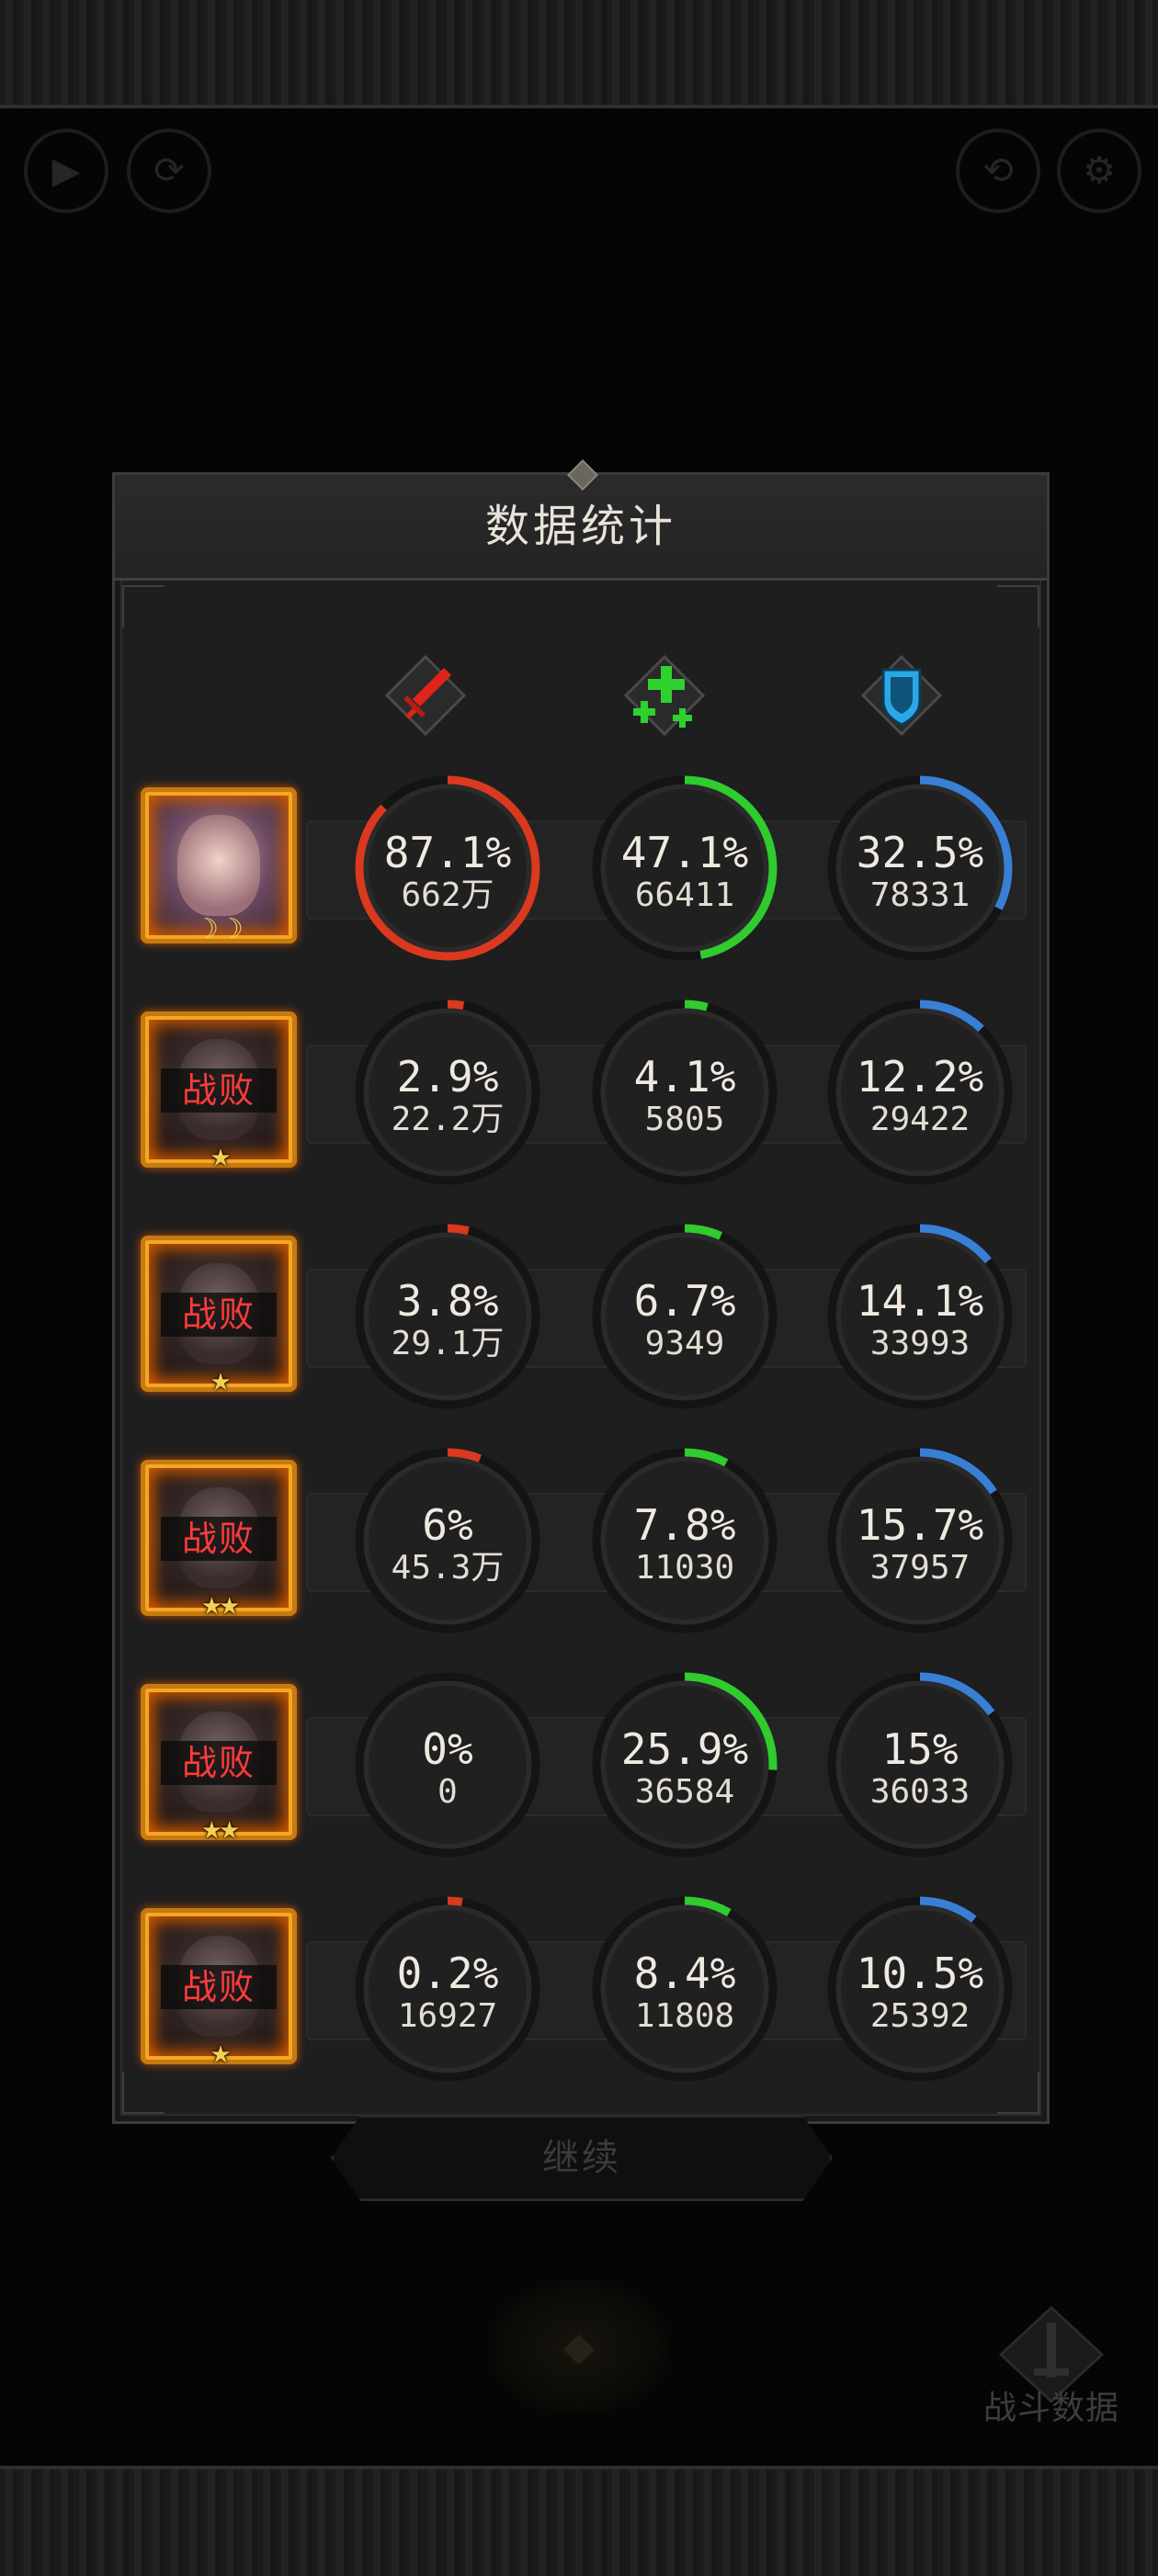  I want to click on heal-ring: 7.8% 11030, so click(684, 1540).